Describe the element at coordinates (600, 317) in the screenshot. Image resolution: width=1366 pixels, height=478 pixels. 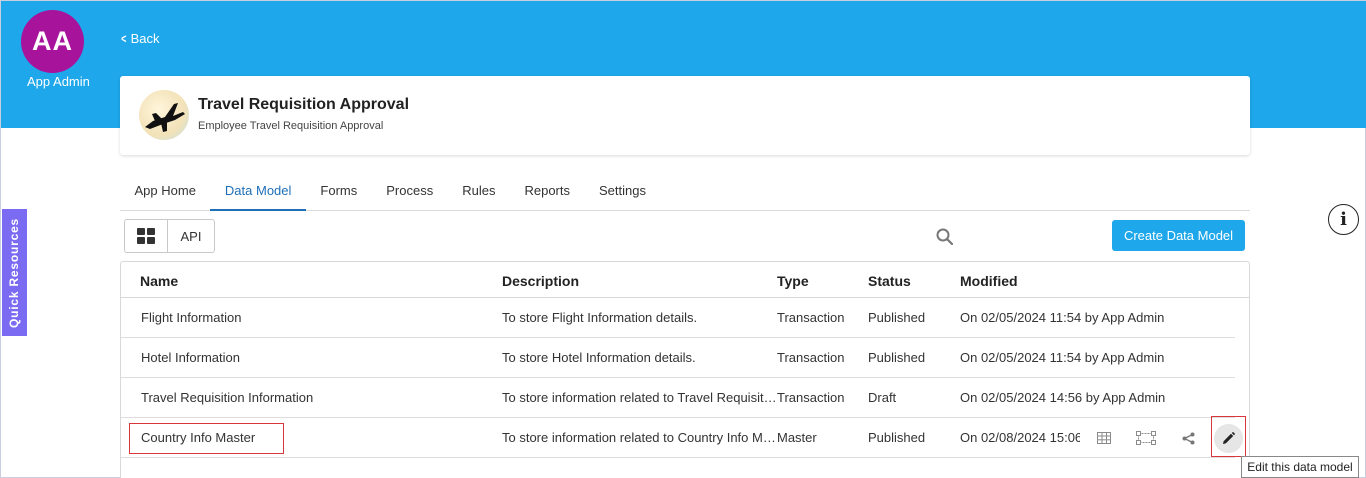
I see `row-description: To store Flight Information details.` at that location.